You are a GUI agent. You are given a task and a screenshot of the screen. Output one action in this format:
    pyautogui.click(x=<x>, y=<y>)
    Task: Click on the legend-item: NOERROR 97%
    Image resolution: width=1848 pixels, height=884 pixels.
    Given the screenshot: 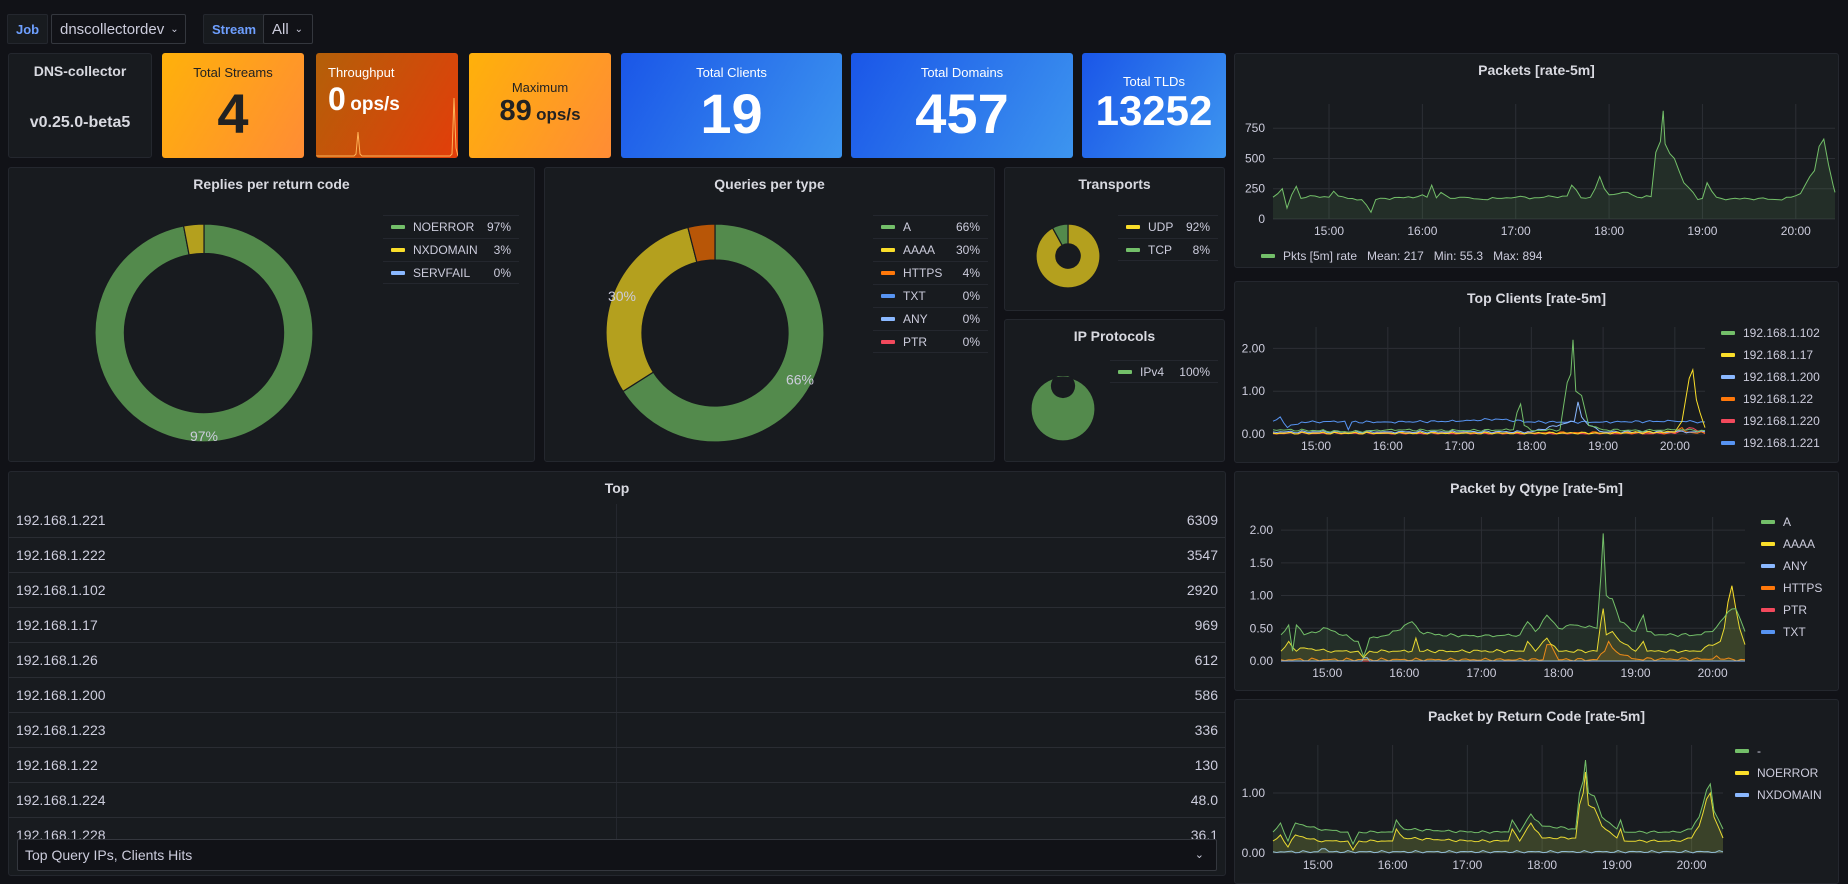 What is the action you would take?
    pyautogui.click(x=451, y=226)
    